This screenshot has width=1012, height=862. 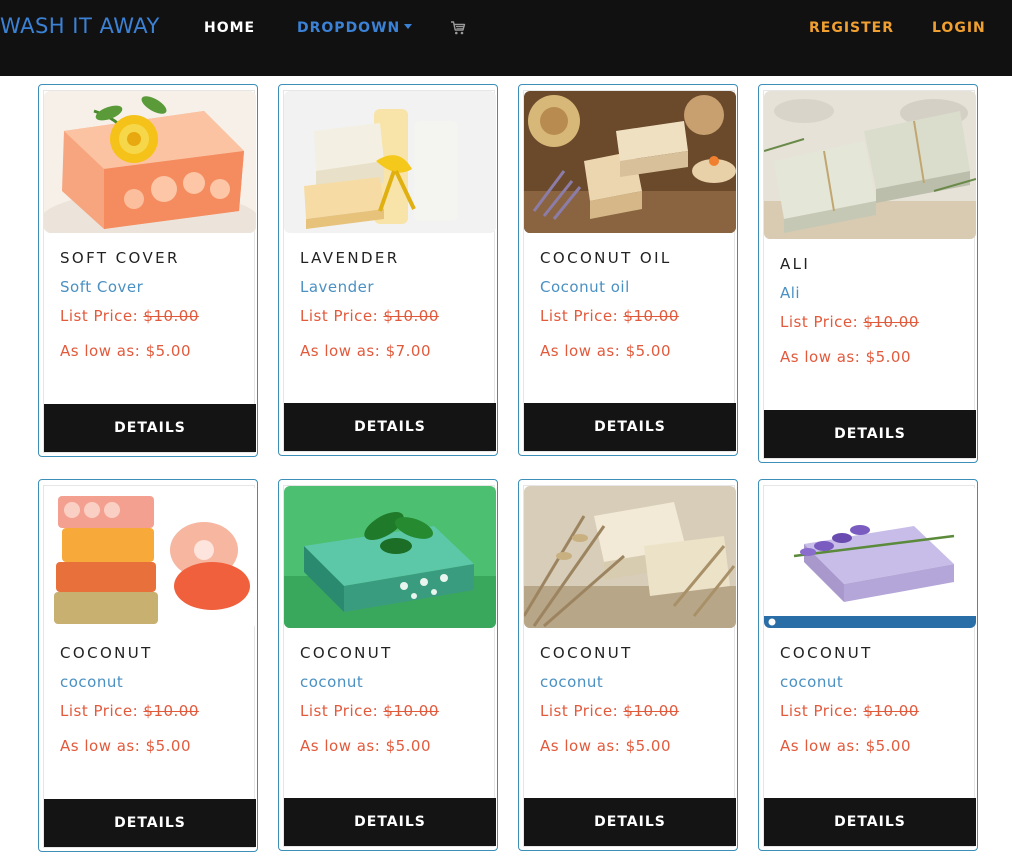 I want to click on product-subtitle-link: Lavender, so click(x=389, y=287).